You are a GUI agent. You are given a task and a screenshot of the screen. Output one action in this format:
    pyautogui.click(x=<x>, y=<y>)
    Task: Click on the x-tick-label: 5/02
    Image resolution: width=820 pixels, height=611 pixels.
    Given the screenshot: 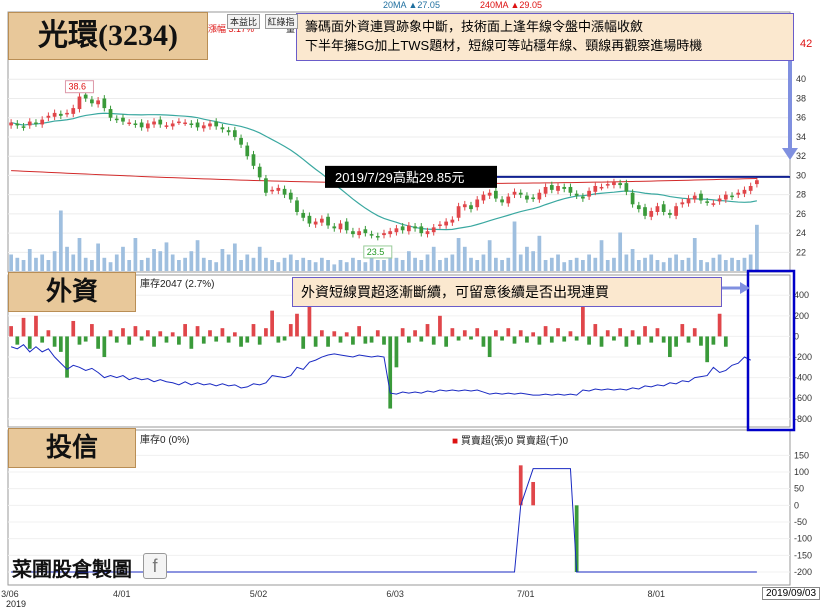 What is the action you would take?
    pyautogui.click(x=259, y=594)
    